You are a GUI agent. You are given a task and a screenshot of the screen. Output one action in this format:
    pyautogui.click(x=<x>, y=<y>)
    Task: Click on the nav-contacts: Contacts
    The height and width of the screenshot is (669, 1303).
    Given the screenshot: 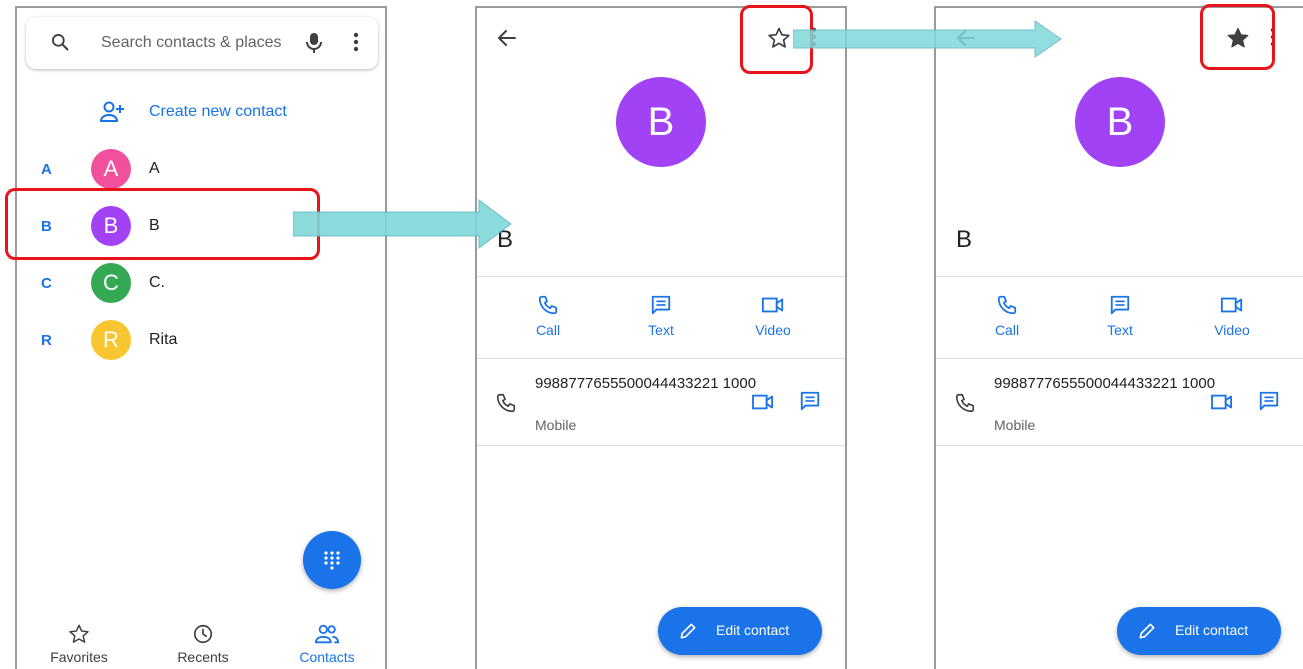 What is the action you would take?
    pyautogui.click(x=325, y=639)
    